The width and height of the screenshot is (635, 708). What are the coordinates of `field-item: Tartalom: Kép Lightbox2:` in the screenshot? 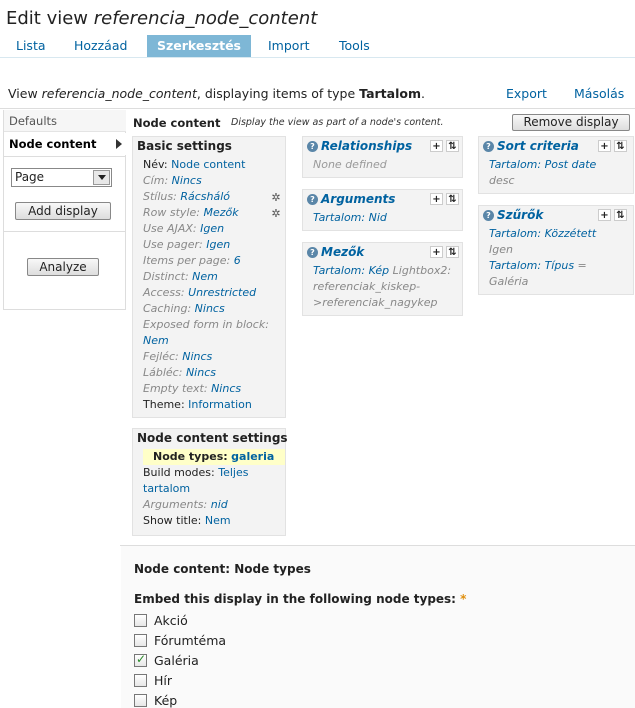 It's located at (382, 271).